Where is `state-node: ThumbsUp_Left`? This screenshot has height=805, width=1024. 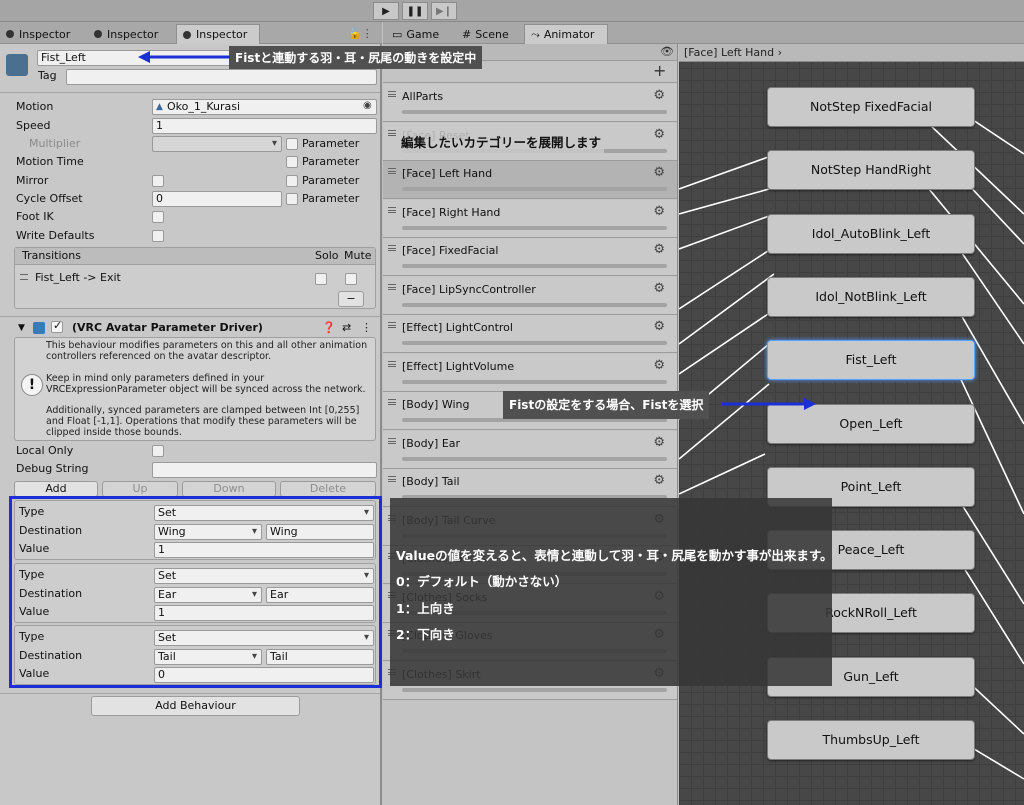
state-node: ThumbsUp_Left is located at coordinates (871, 740).